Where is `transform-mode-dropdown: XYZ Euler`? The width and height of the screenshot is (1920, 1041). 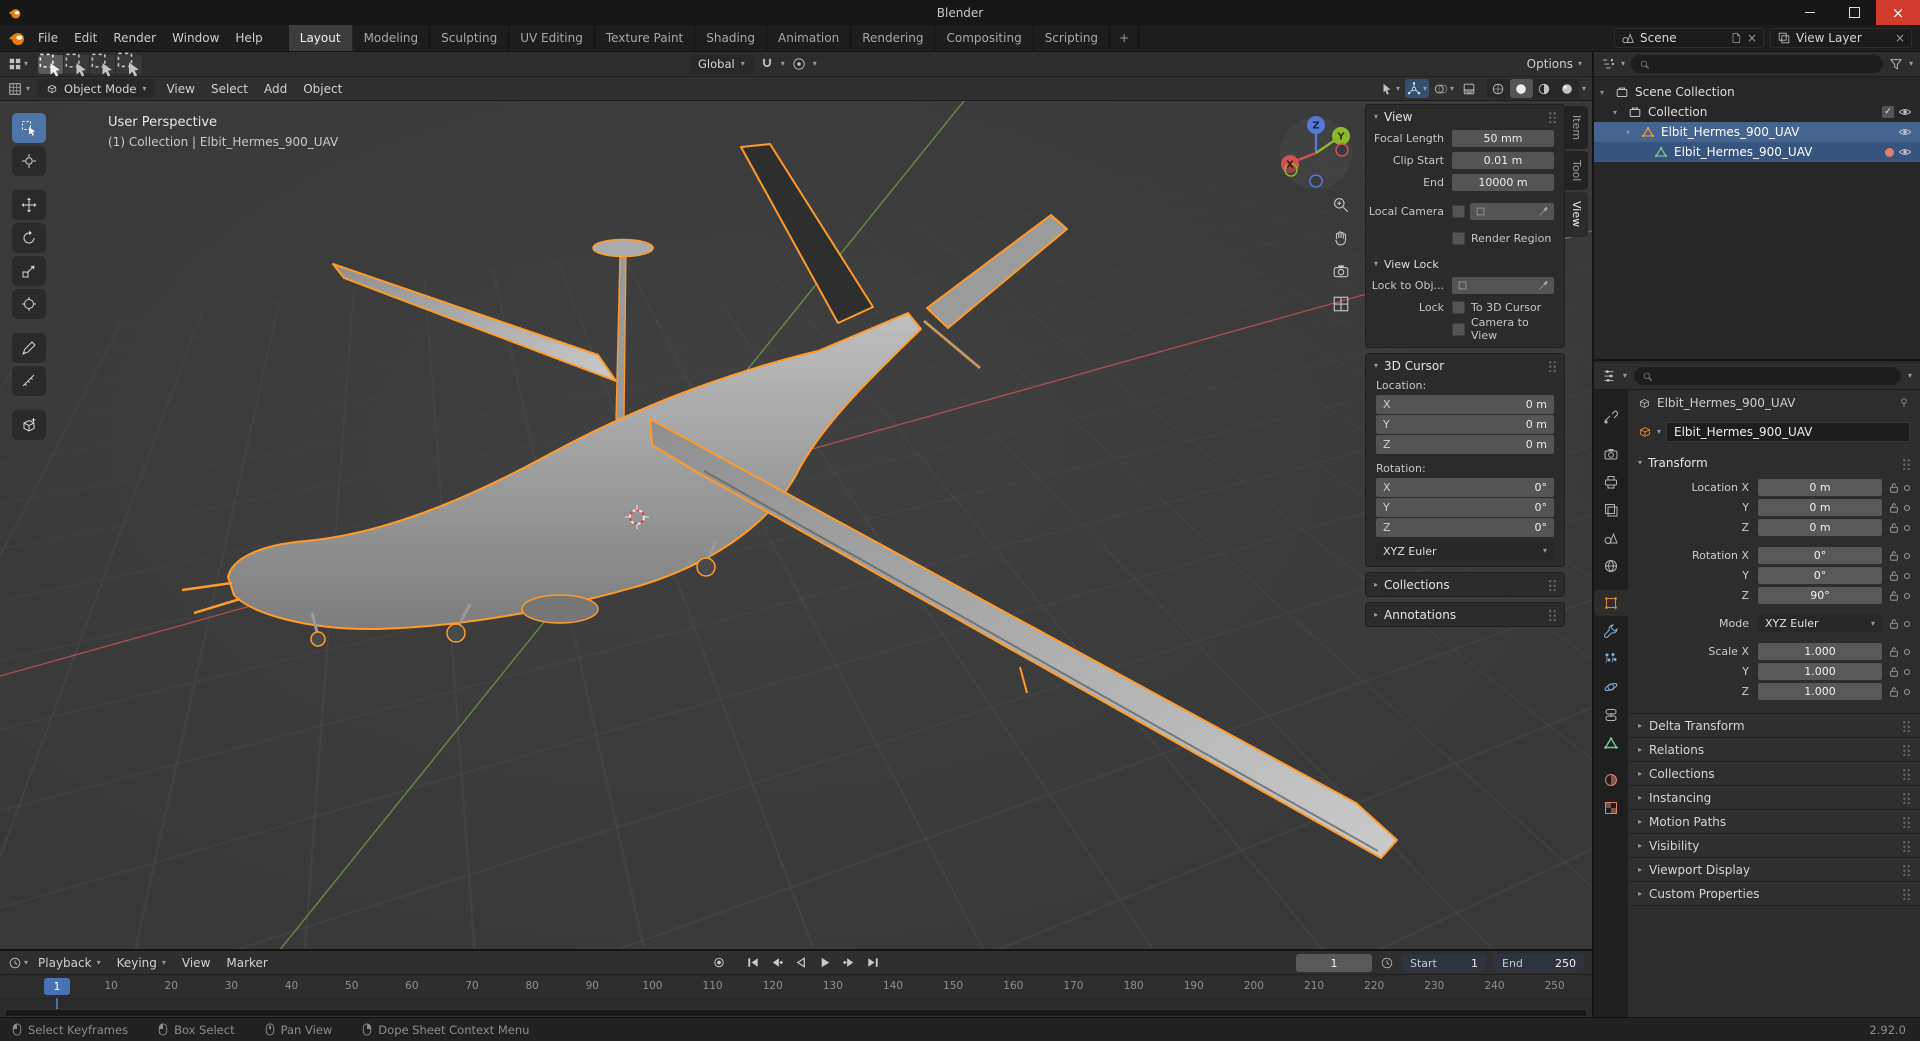 transform-mode-dropdown: XYZ Euler is located at coordinates (1820, 623).